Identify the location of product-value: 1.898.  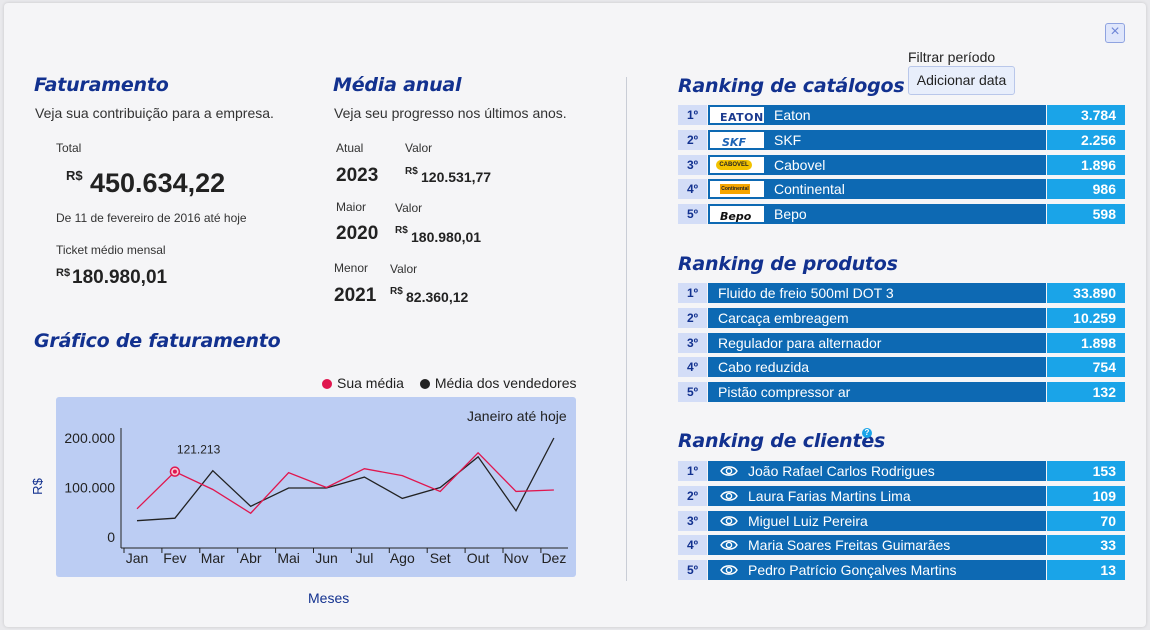
(1086, 342).